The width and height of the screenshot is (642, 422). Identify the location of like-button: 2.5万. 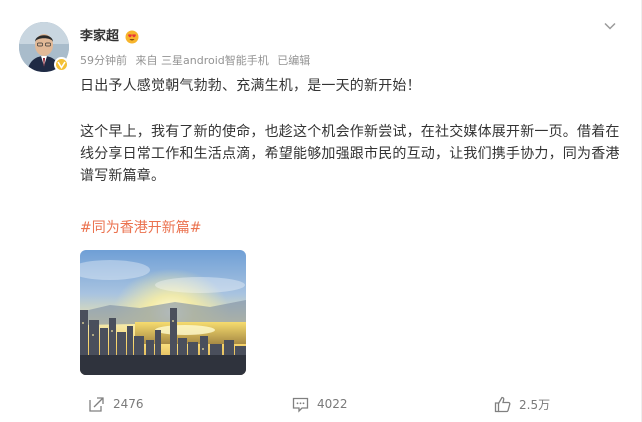
(522, 404).